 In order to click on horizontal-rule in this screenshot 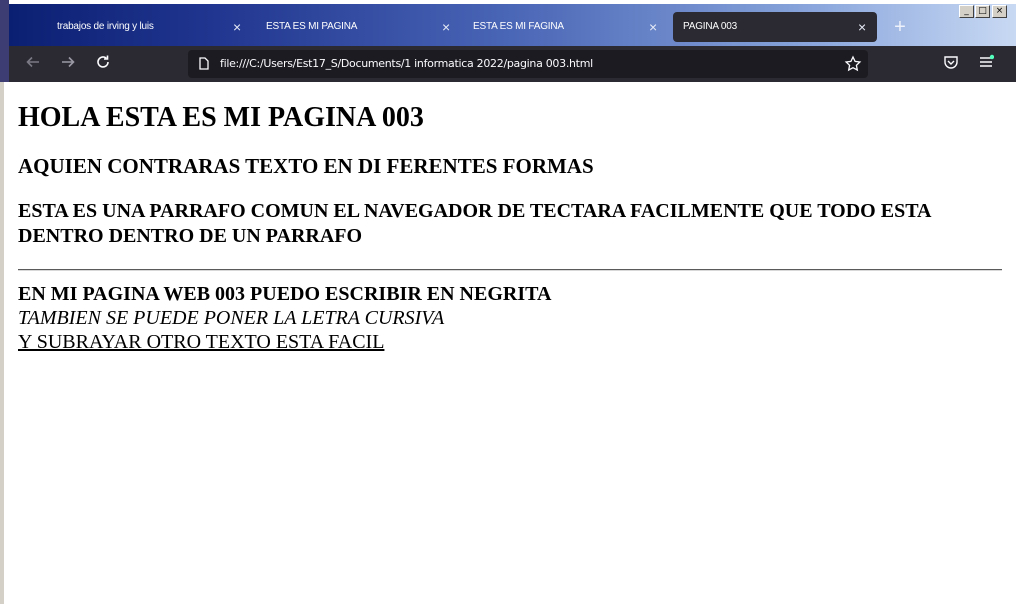, I will do `click(510, 270)`.